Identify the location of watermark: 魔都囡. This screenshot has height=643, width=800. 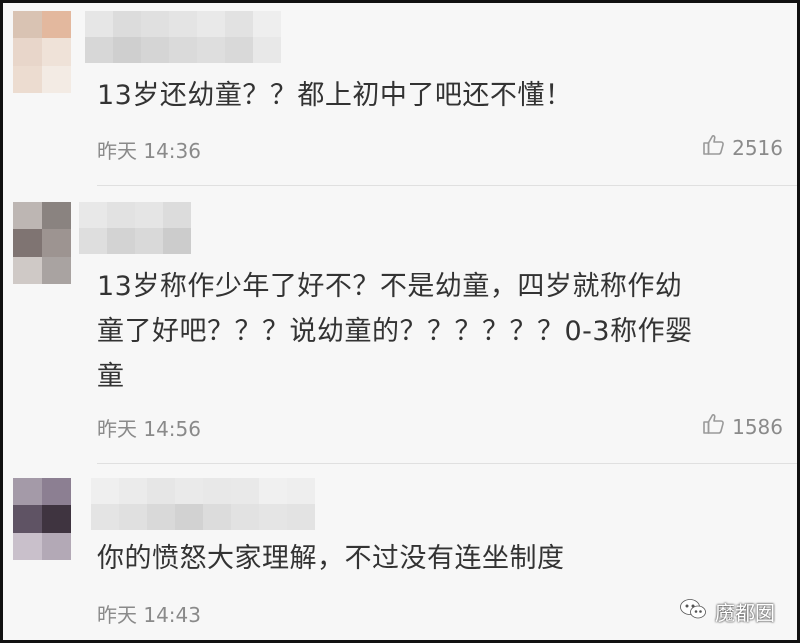
(727, 611).